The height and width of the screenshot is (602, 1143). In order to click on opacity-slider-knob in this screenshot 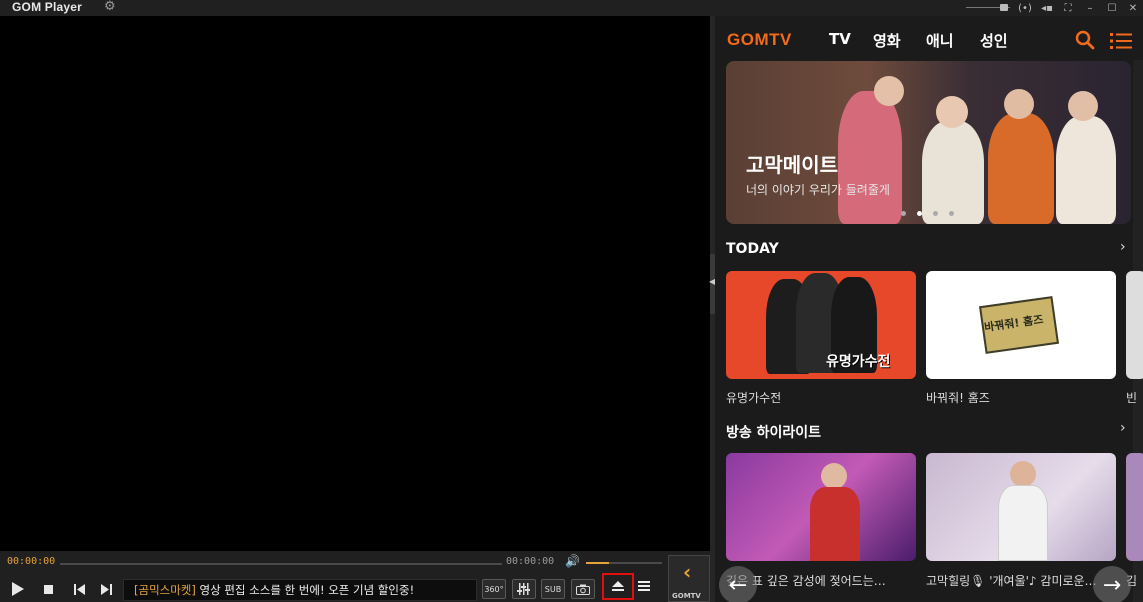, I will do `click(1004, 7)`.